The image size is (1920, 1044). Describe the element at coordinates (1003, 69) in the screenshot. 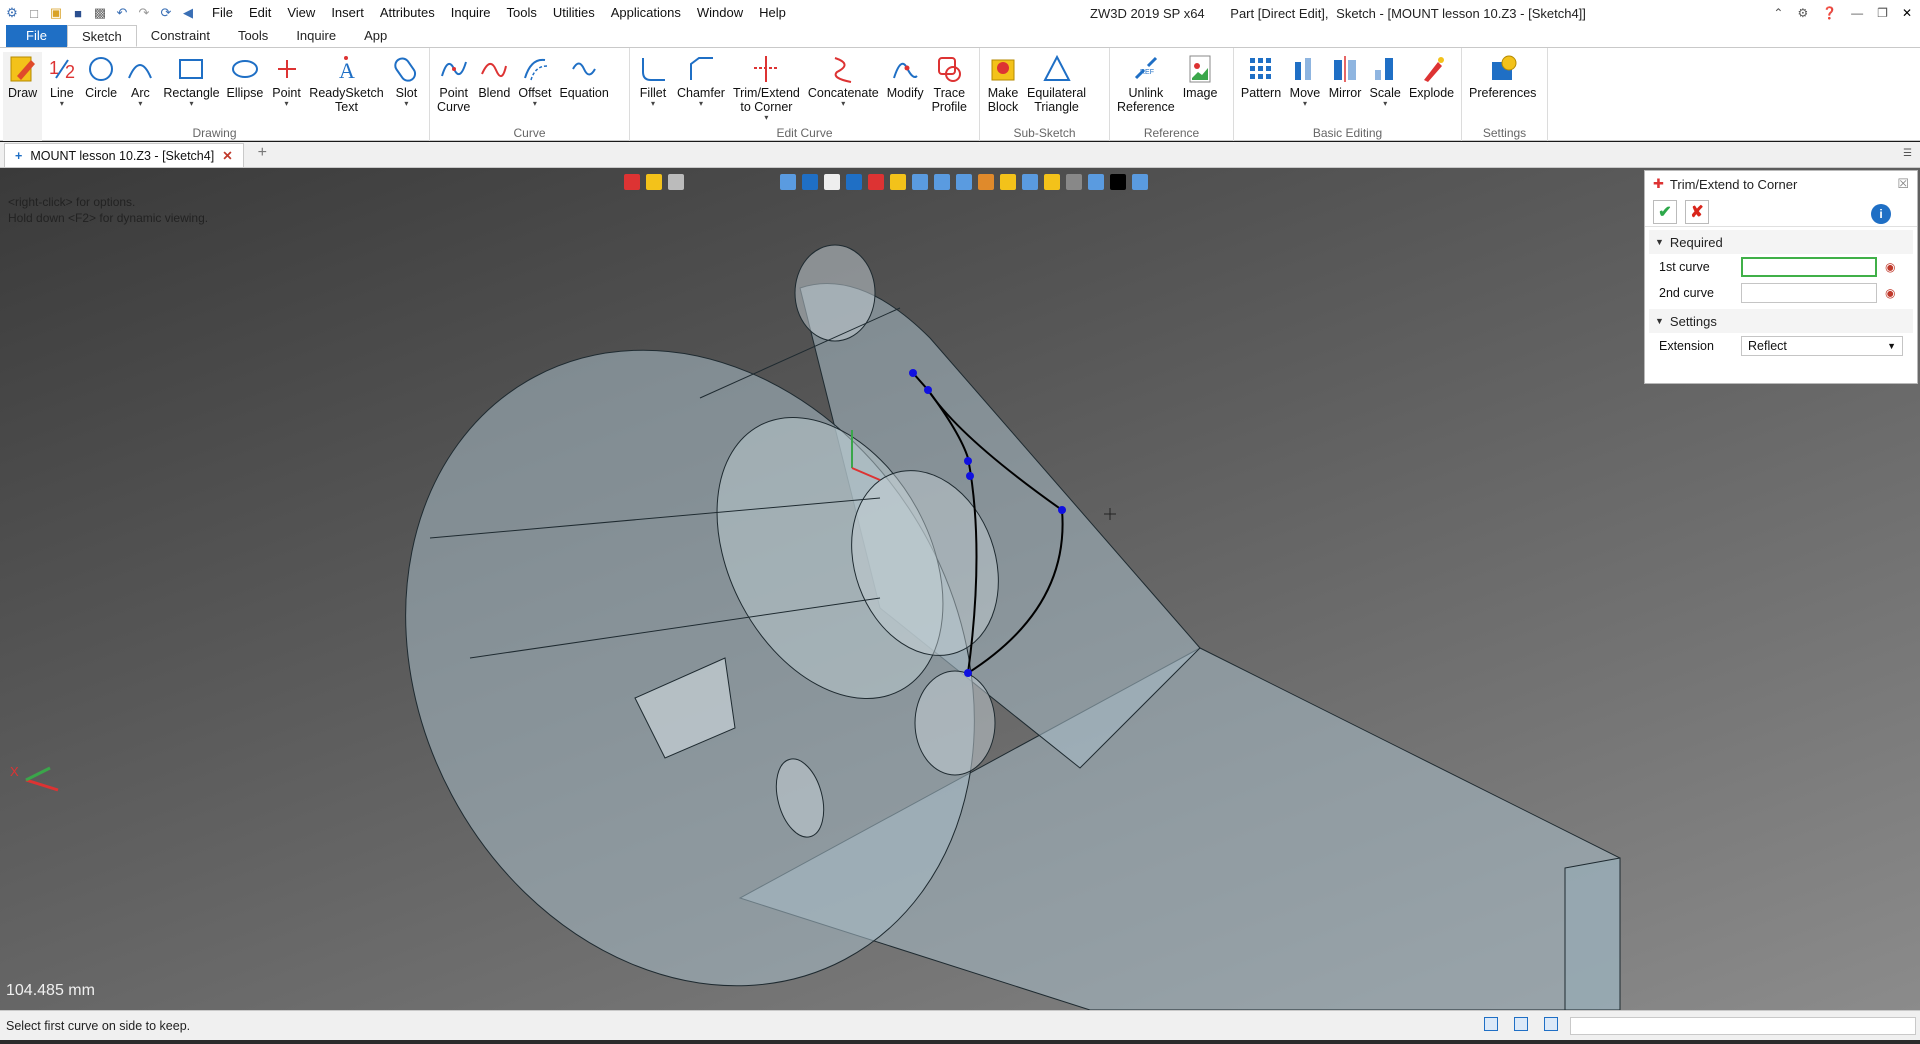

I see `make-block-icon` at that location.